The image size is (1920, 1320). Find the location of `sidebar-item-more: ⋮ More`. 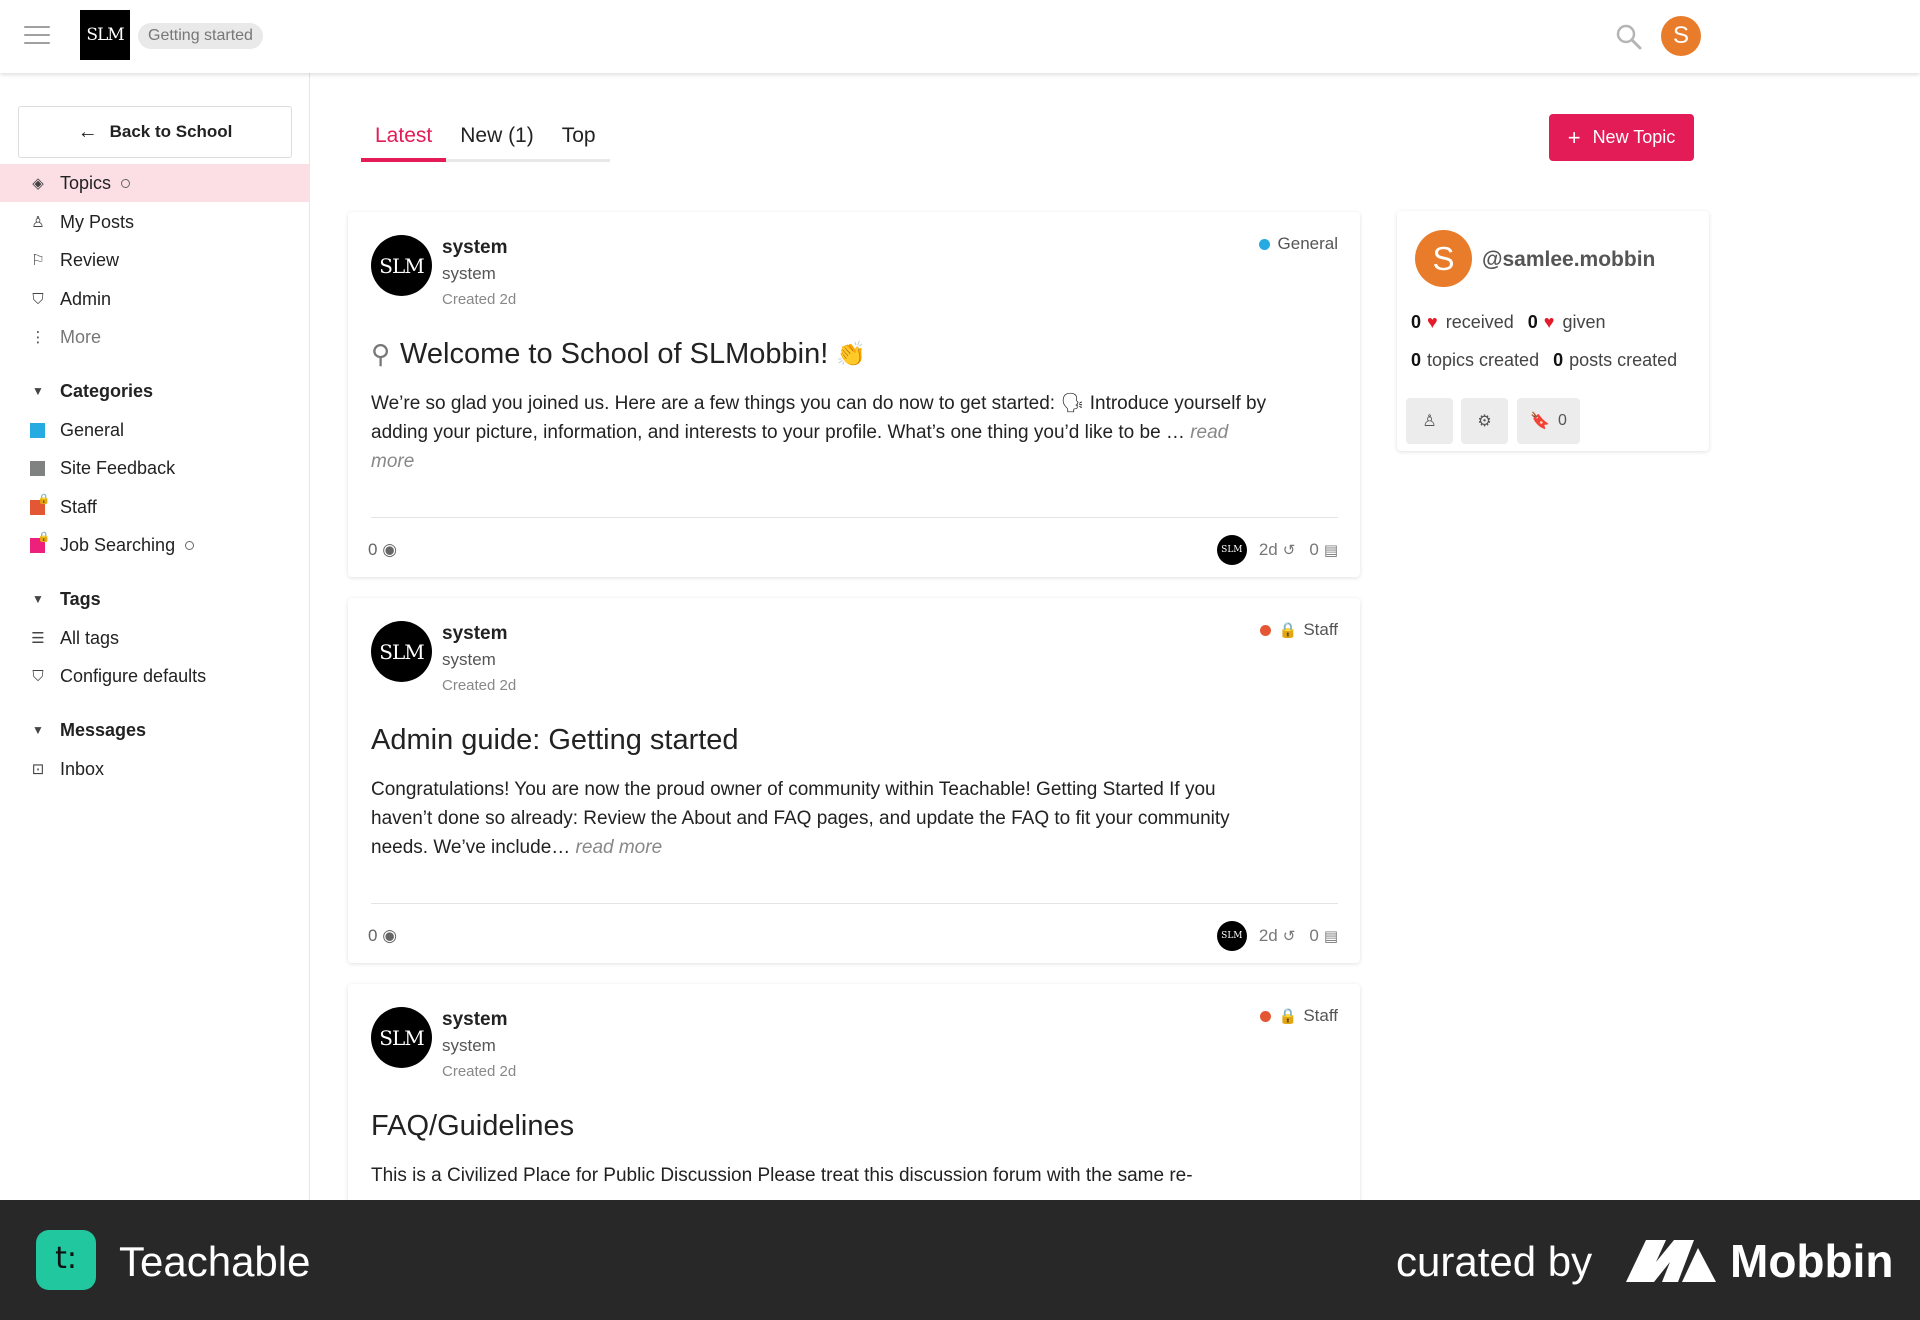

sidebar-item-more: ⋮ More is located at coordinates (155, 337).